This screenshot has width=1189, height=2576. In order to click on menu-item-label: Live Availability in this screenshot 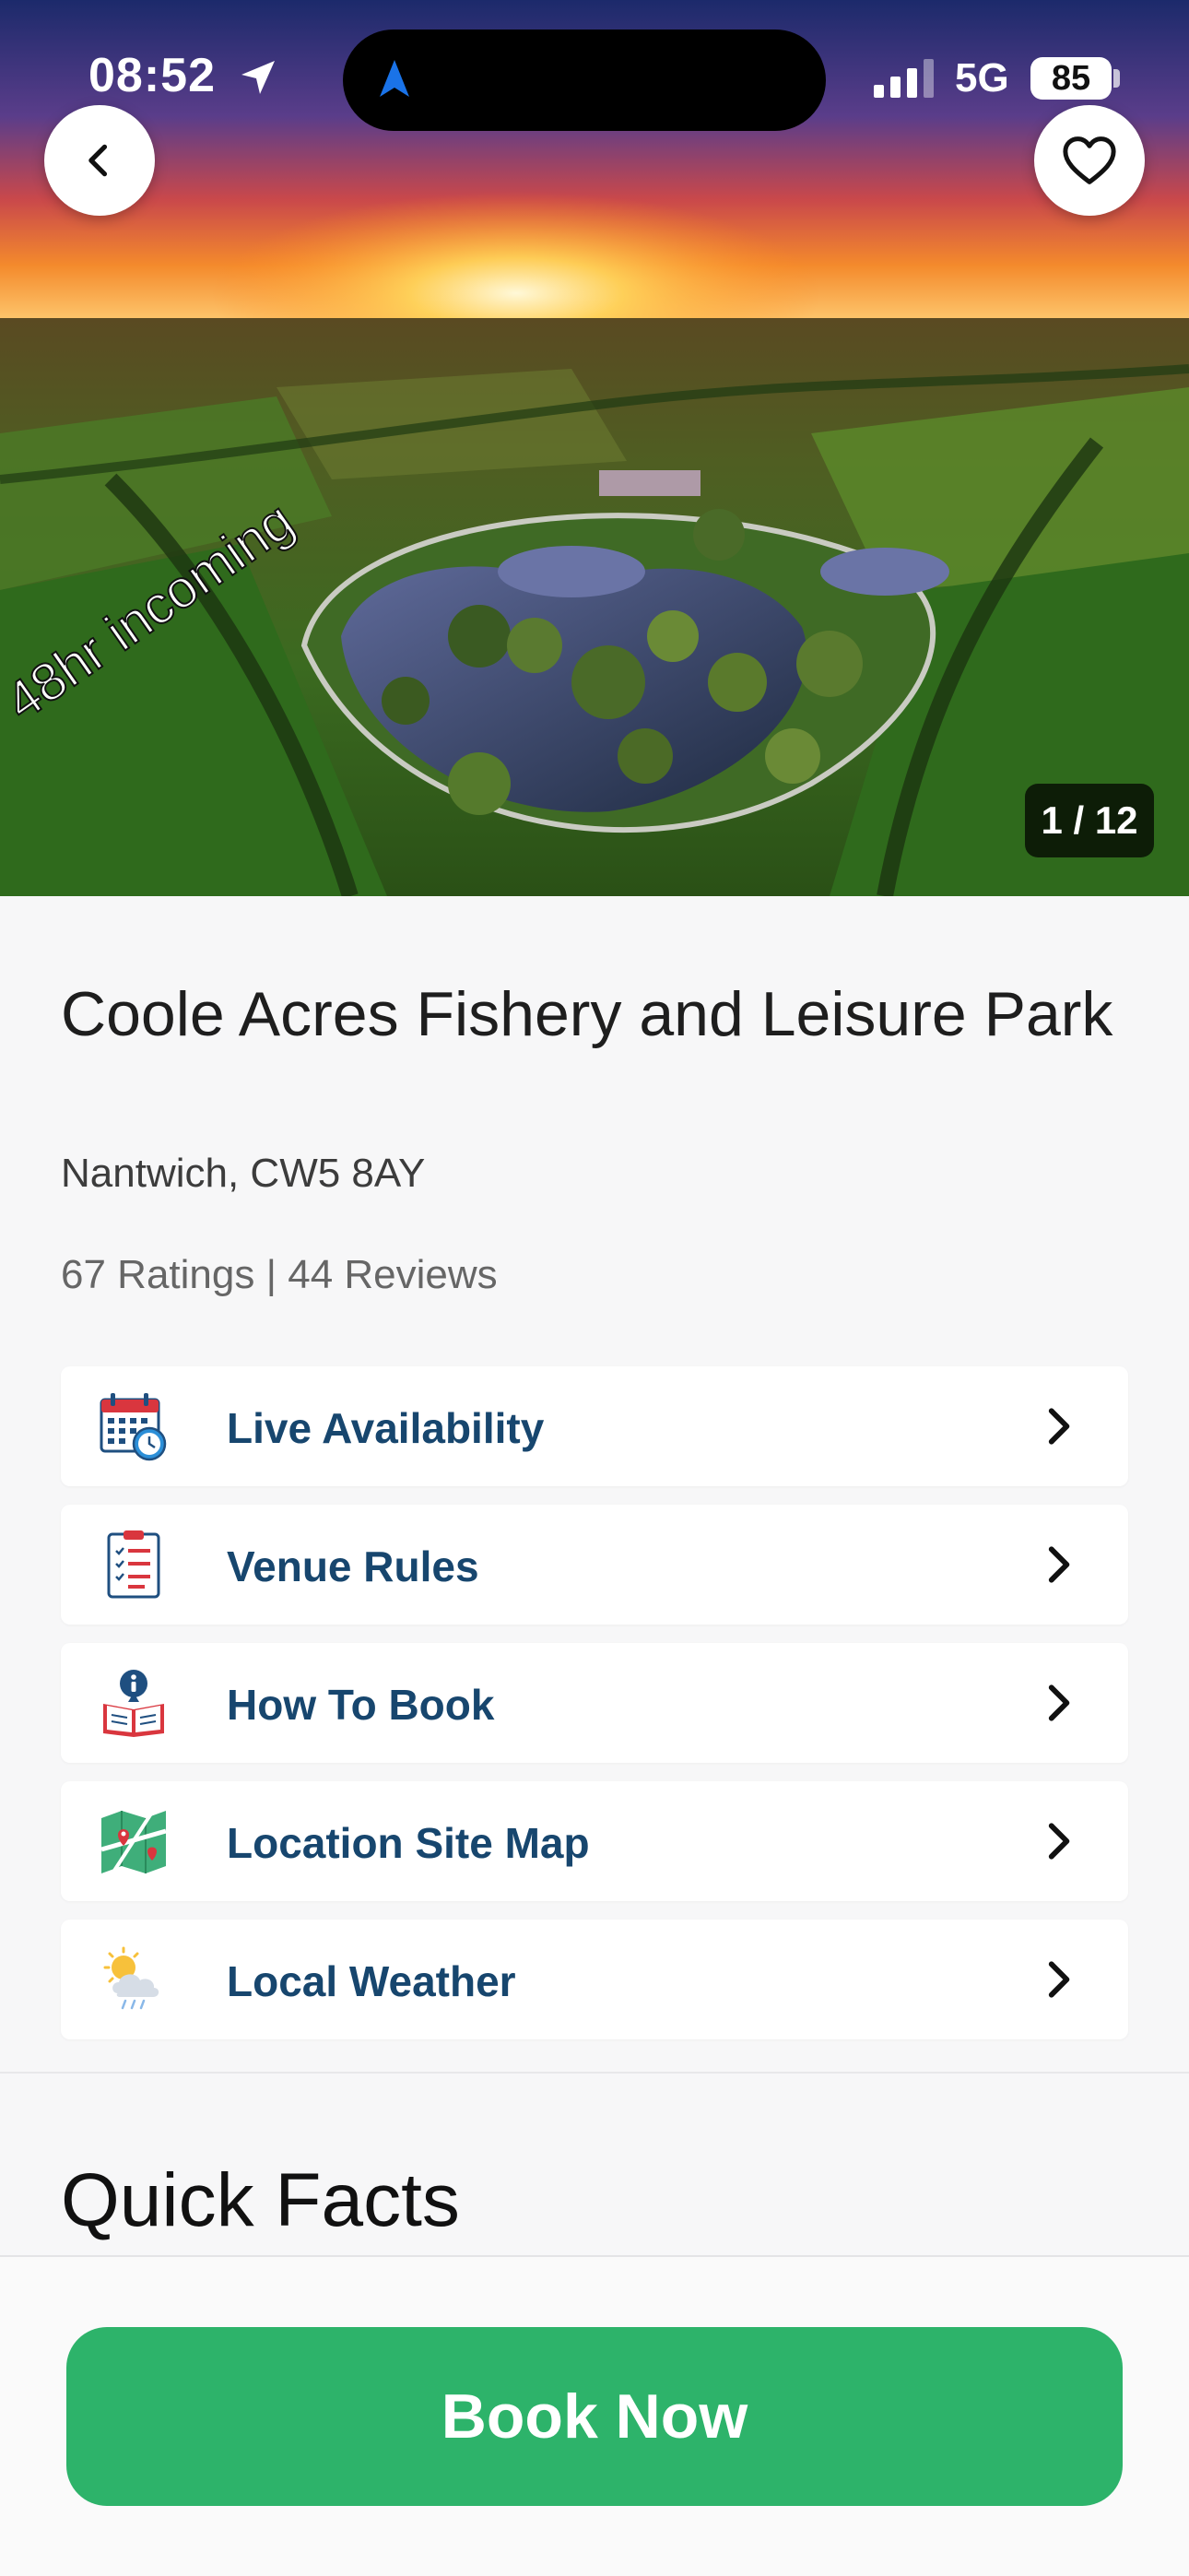, I will do `click(386, 1428)`.